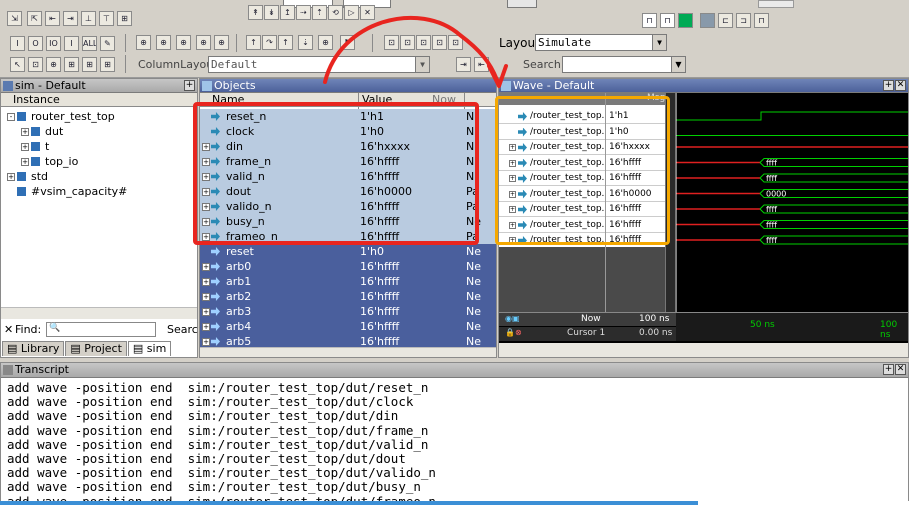 This screenshot has height=505, width=909. What do you see at coordinates (391, 42) in the screenshot?
I see `tool-icon-a: ⊡` at bounding box center [391, 42].